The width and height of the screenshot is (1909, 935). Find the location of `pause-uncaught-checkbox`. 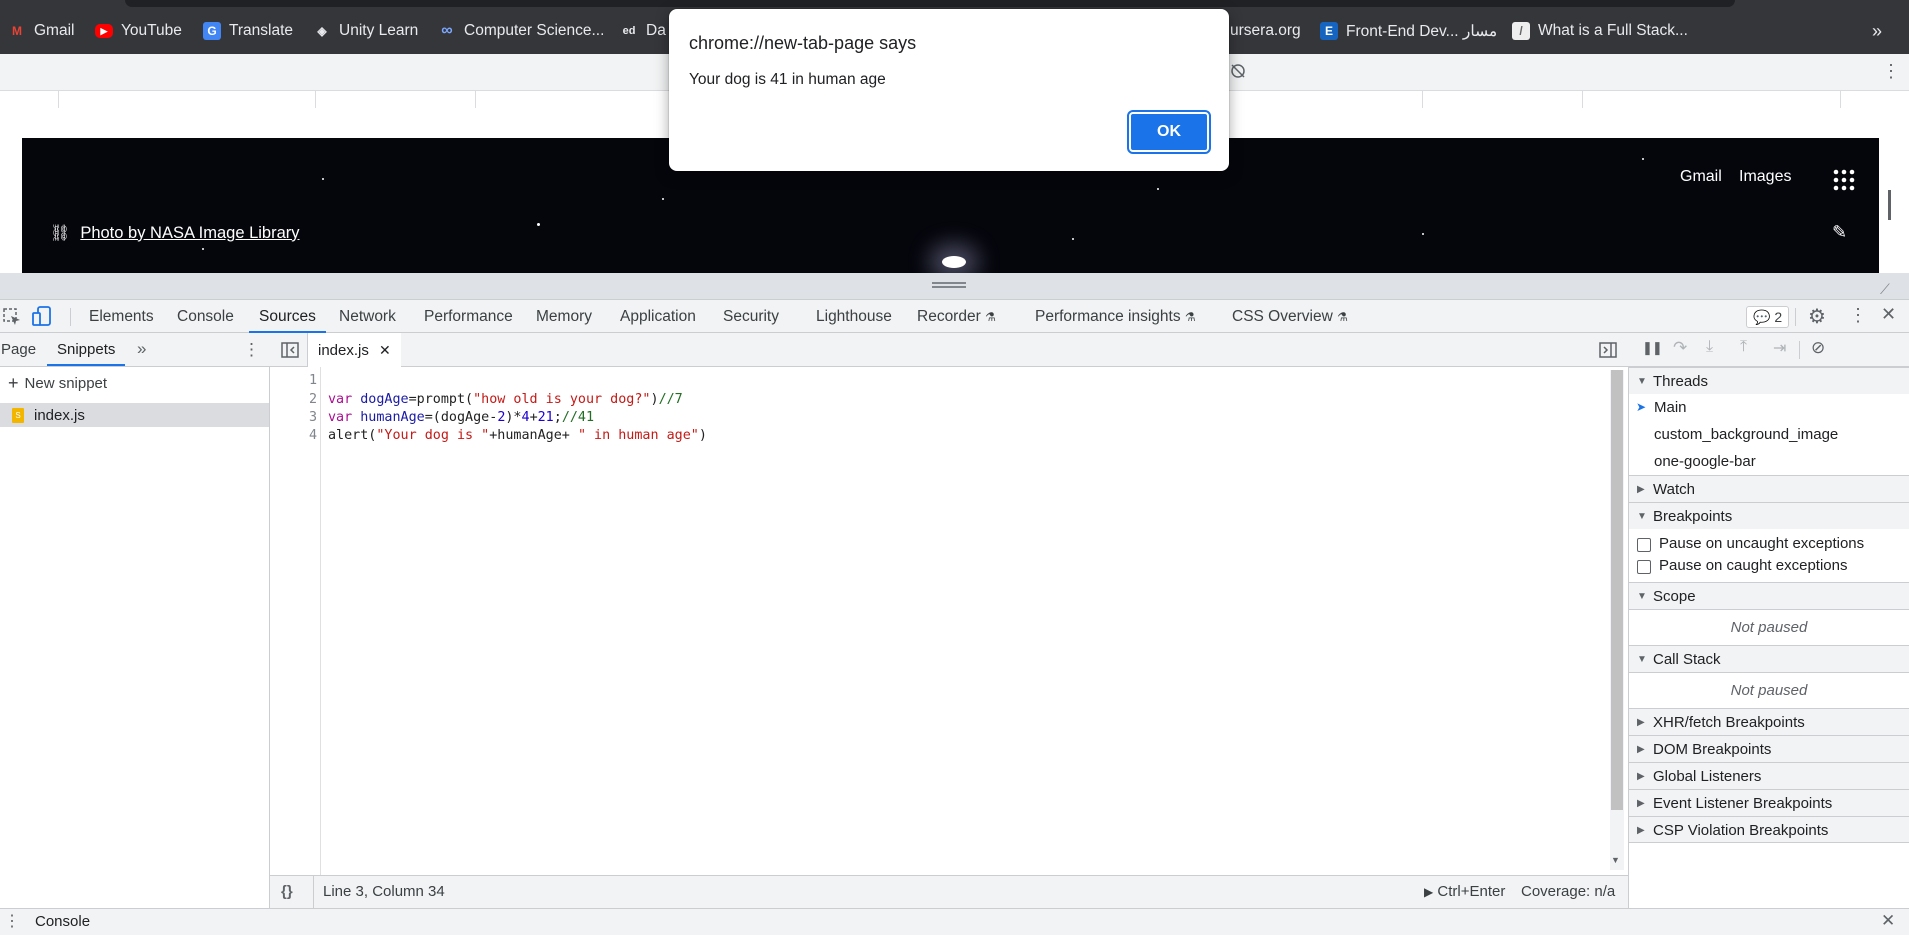

pause-uncaught-checkbox is located at coordinates (1644, 545).